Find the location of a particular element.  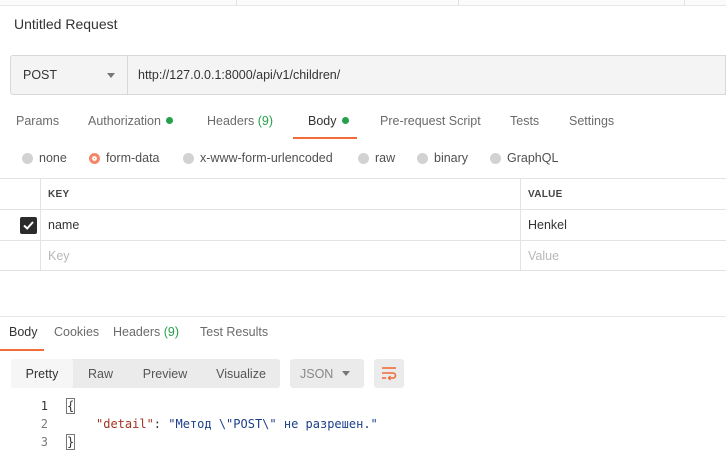

active-tab-underline is located at coordinates (325, 138).